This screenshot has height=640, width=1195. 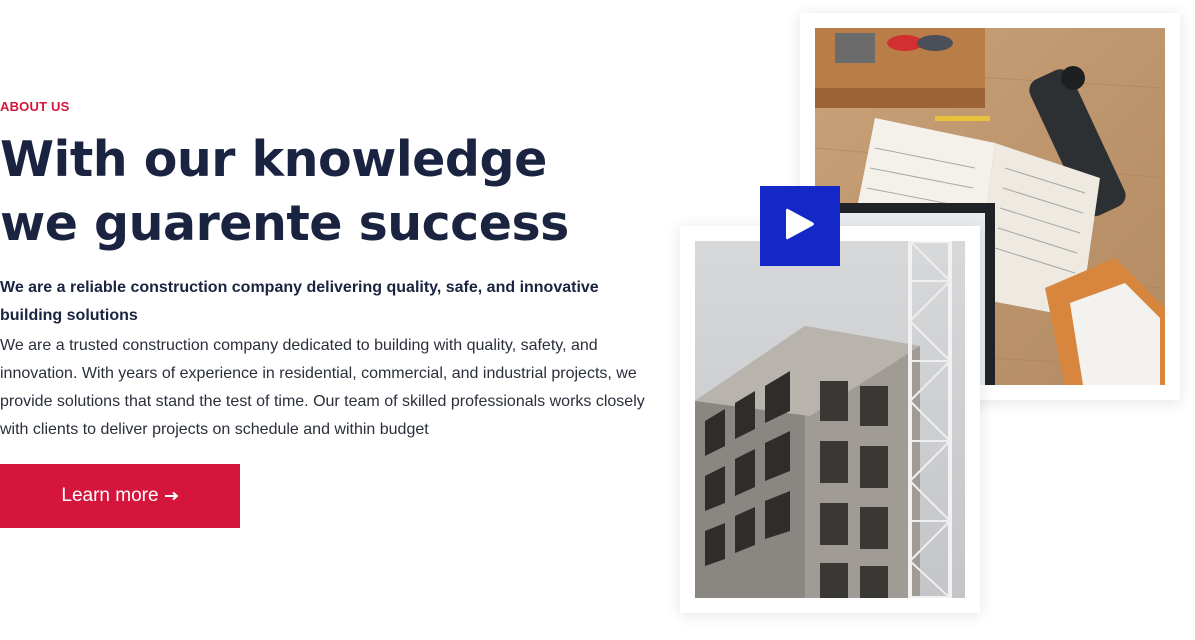 I want to click on headline-line-1: With our knowledge, so click(x=273, y=159).